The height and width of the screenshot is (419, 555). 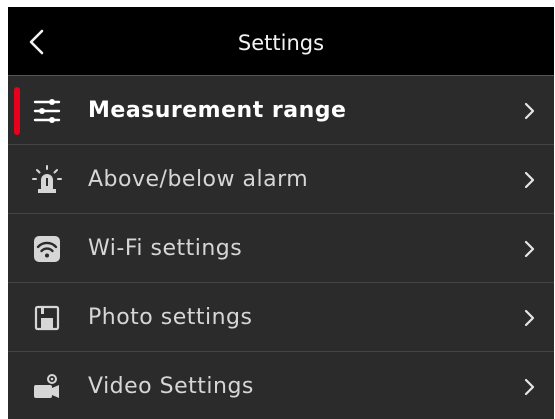 I want to click on menu-item-label: Above/below alarm, so click(x=198, y=179).